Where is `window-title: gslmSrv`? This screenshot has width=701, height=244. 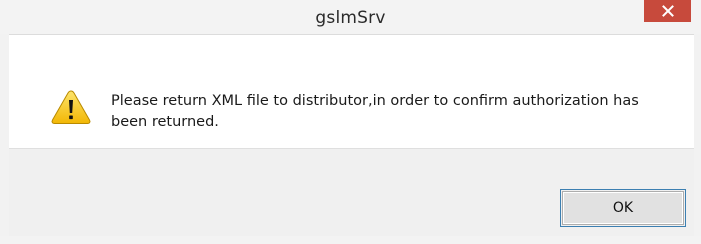 window-title: gslmSrv is located at coordinates (350, 18).